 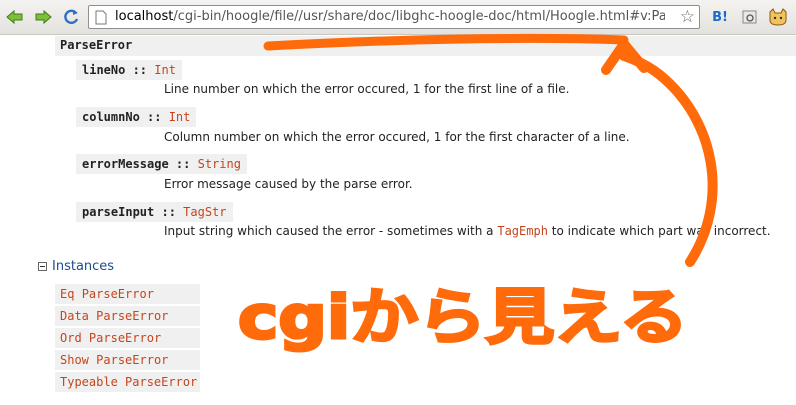 I want to click on cat-face-icon, so click(x=778, y=17).